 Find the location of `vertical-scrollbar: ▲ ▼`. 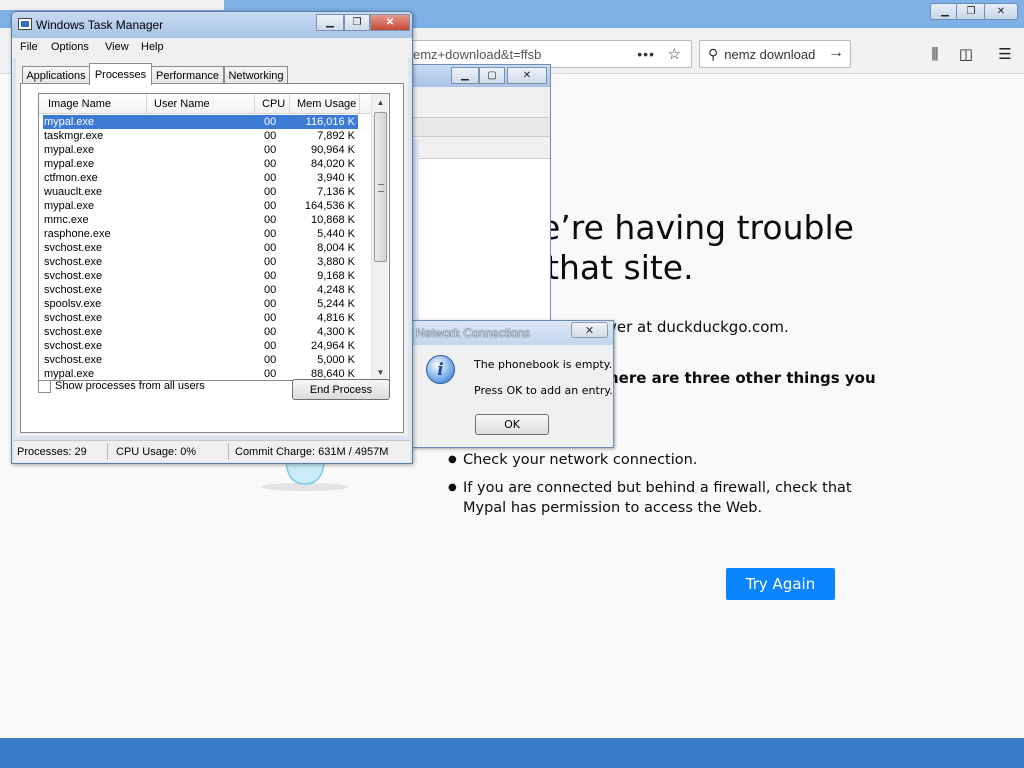

vertical-scrollbar: ▲ ▼ is located at coordinates (379, 237).